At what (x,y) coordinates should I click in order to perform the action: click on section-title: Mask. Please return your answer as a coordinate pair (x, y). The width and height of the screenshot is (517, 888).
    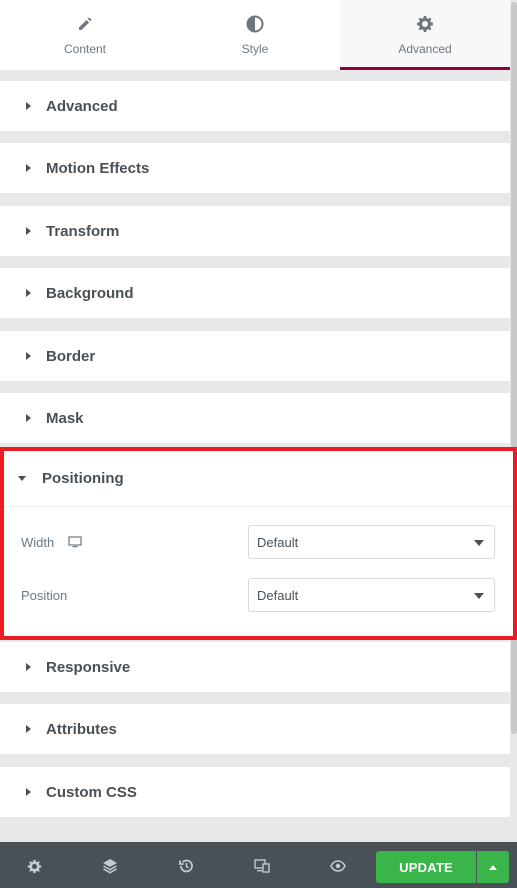
    Looking at the image, I should click on (65, 418).